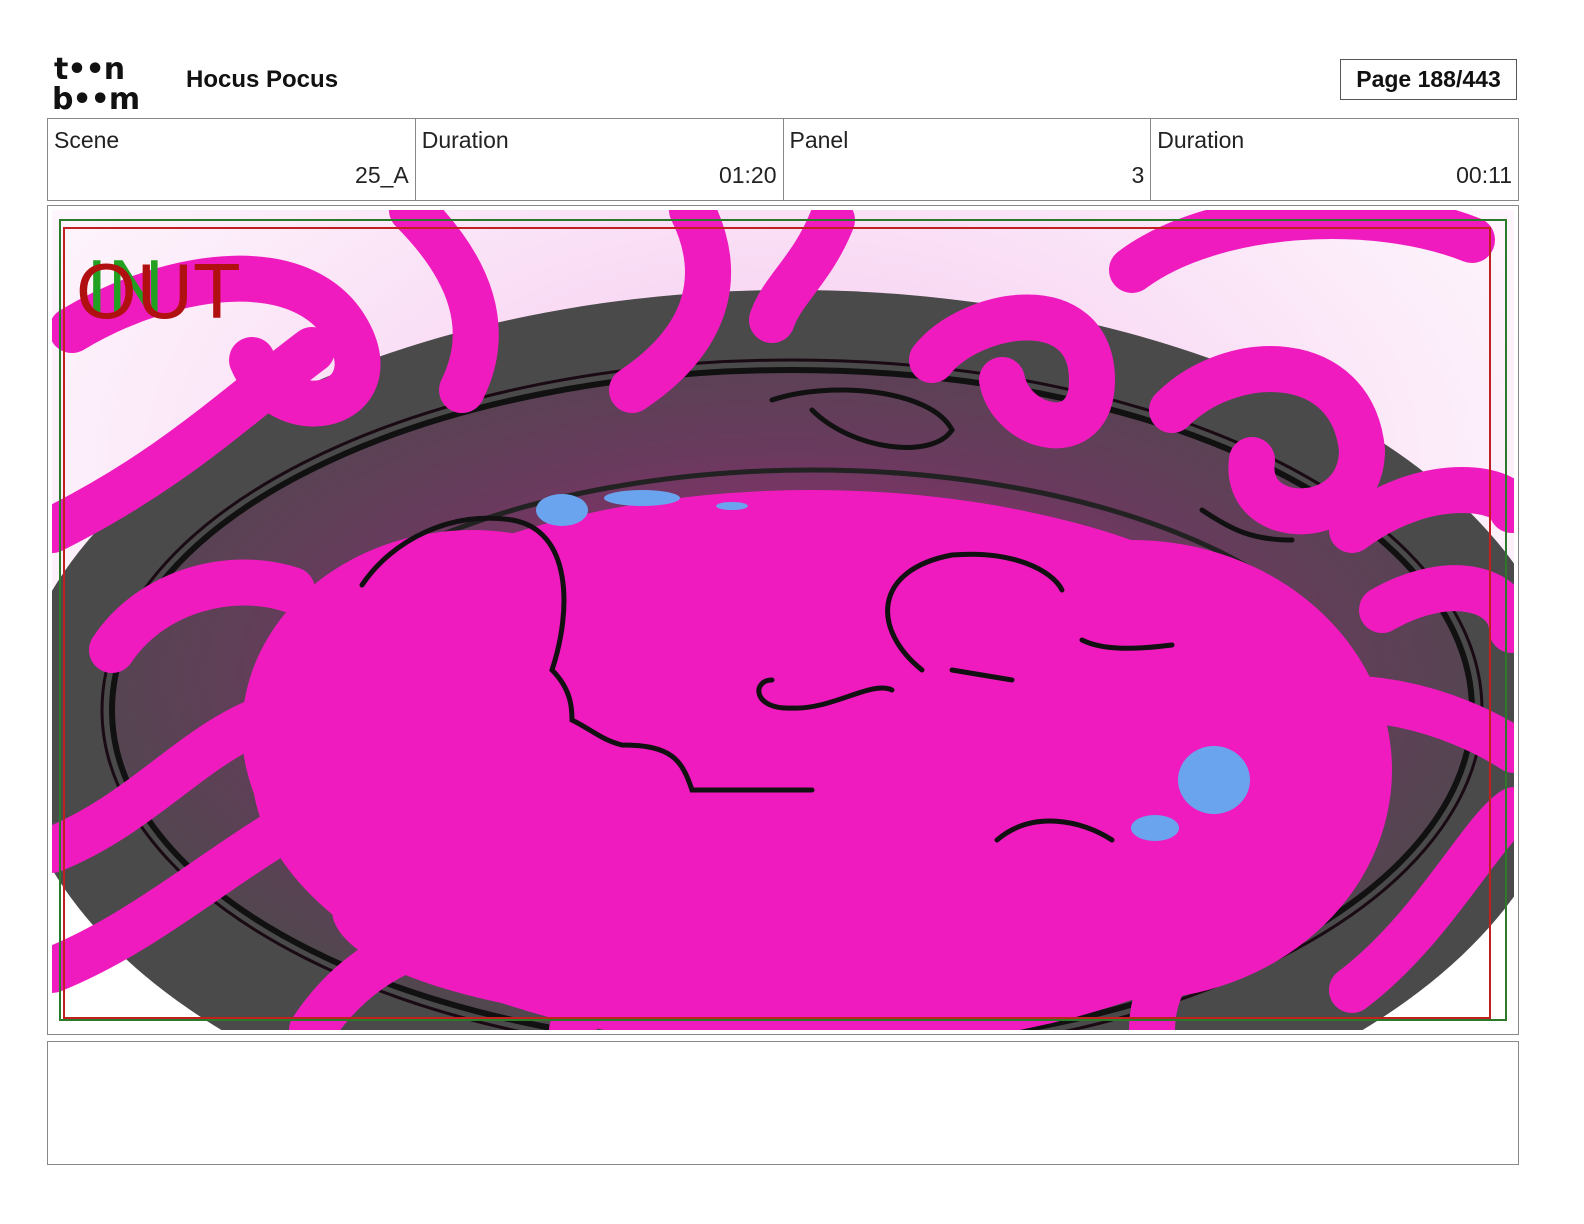 The image size is (1584, 1224). I want to click on scene-duration-cell: Duration 01:20, so click(600, 159).